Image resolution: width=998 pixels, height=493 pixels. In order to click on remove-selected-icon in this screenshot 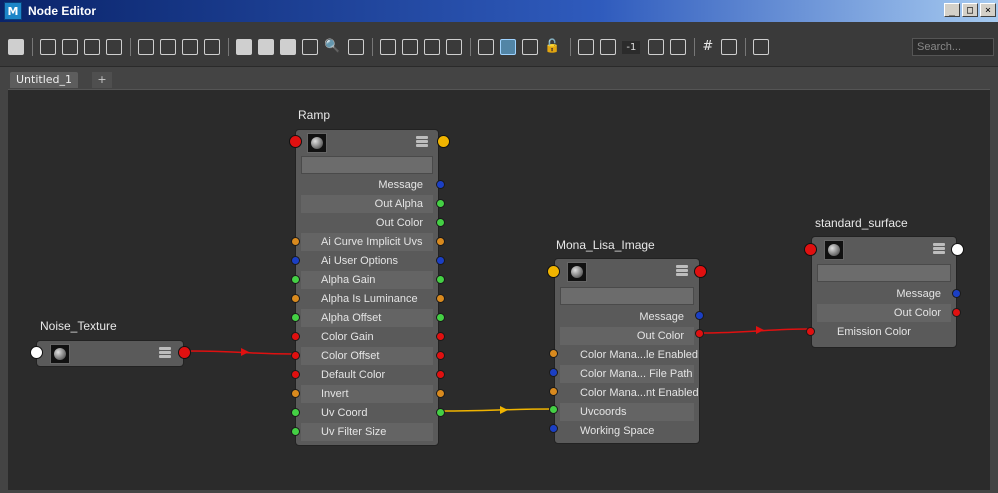, I will do `click(190, 47)`.